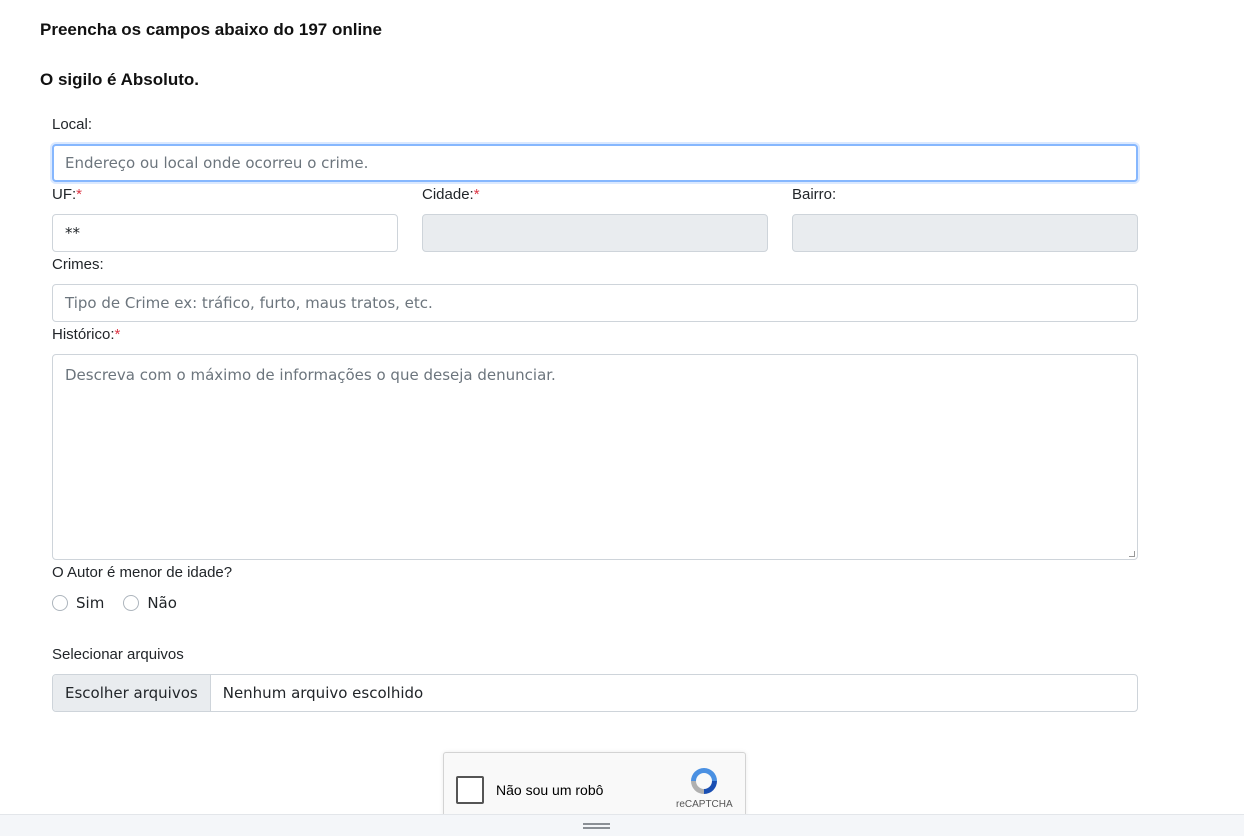 This screenshot has height=836, width=1244. Describe the element at coordinates (622, 825) in the screenshot. I see `bottom-drag-bar` at that location.